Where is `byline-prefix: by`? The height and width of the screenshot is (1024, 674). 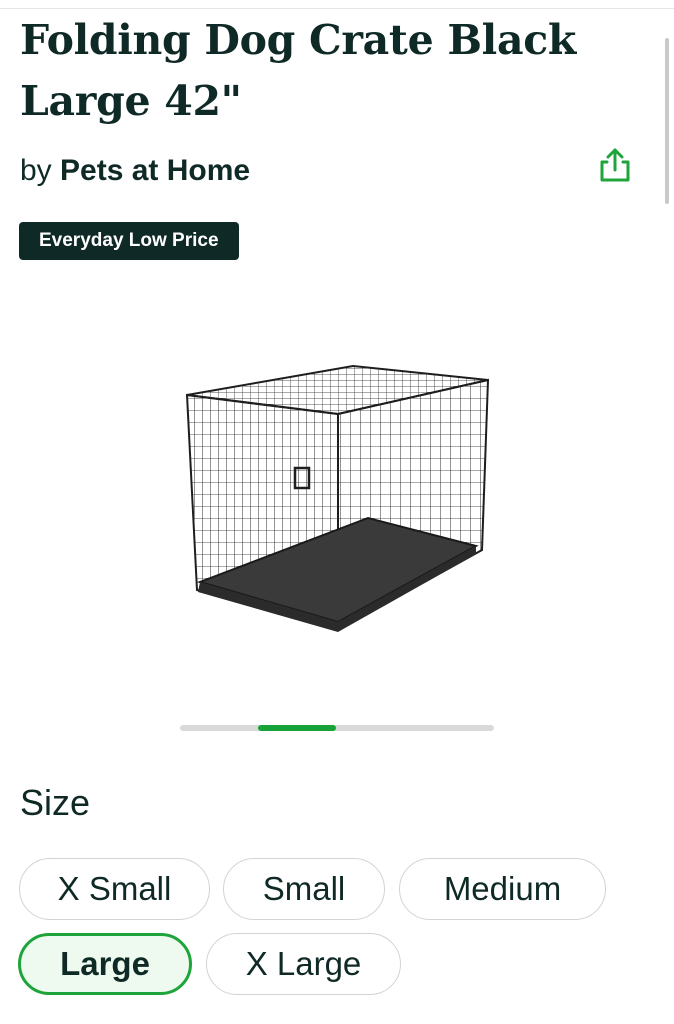 byline-prefix: by is located at coordinates (36, 170).